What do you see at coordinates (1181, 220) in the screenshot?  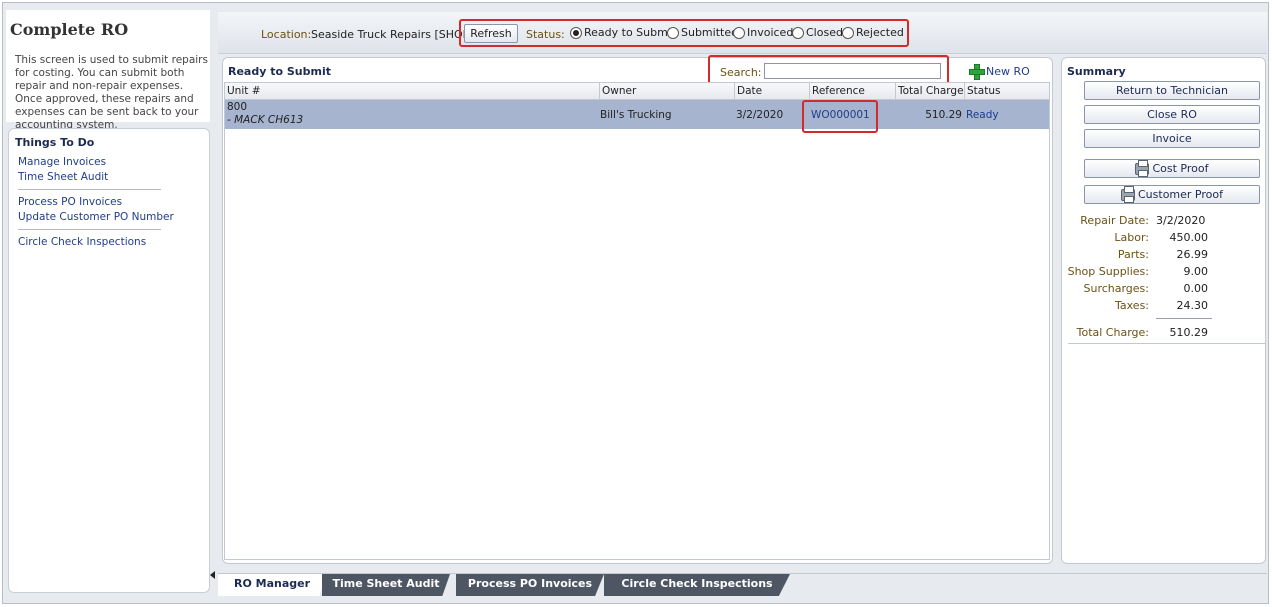 I see `repair-date-value: 3/2/2020` at bounding box center [1181, 220].